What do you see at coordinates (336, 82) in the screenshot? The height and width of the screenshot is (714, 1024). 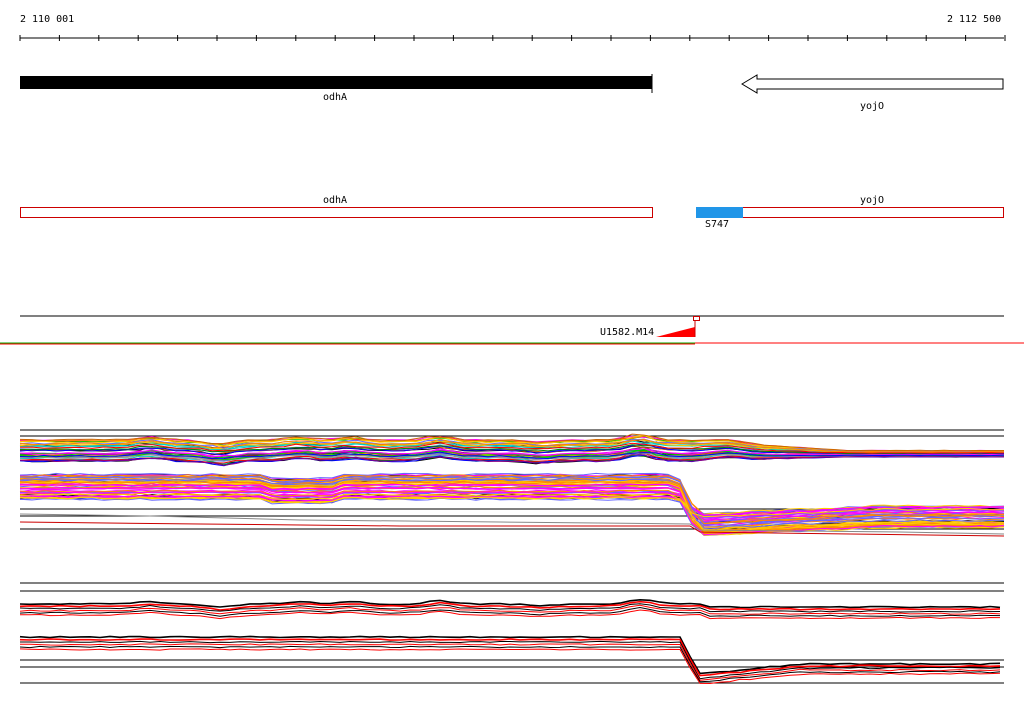 I see `gene-odhA` at bounding box center [336, 82].